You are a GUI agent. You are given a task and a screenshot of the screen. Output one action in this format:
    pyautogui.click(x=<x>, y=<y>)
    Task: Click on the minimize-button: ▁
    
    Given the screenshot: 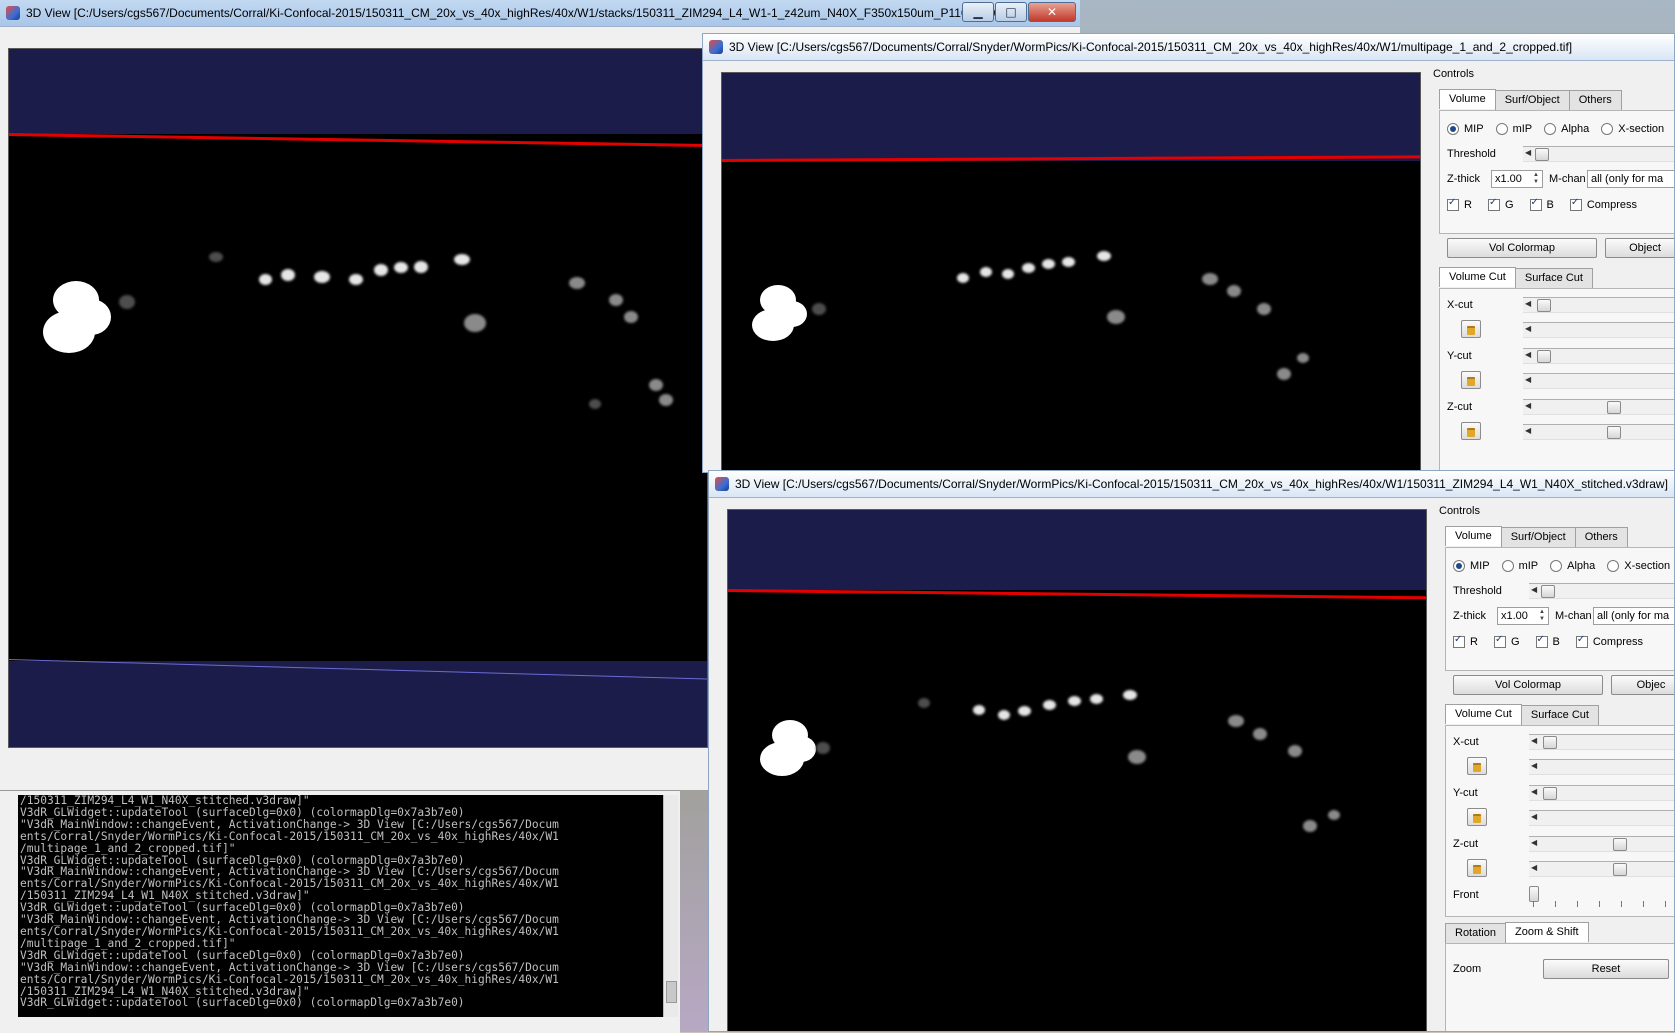 What is the action you would take?
    pyautogui.click(x=978, y=12)
    